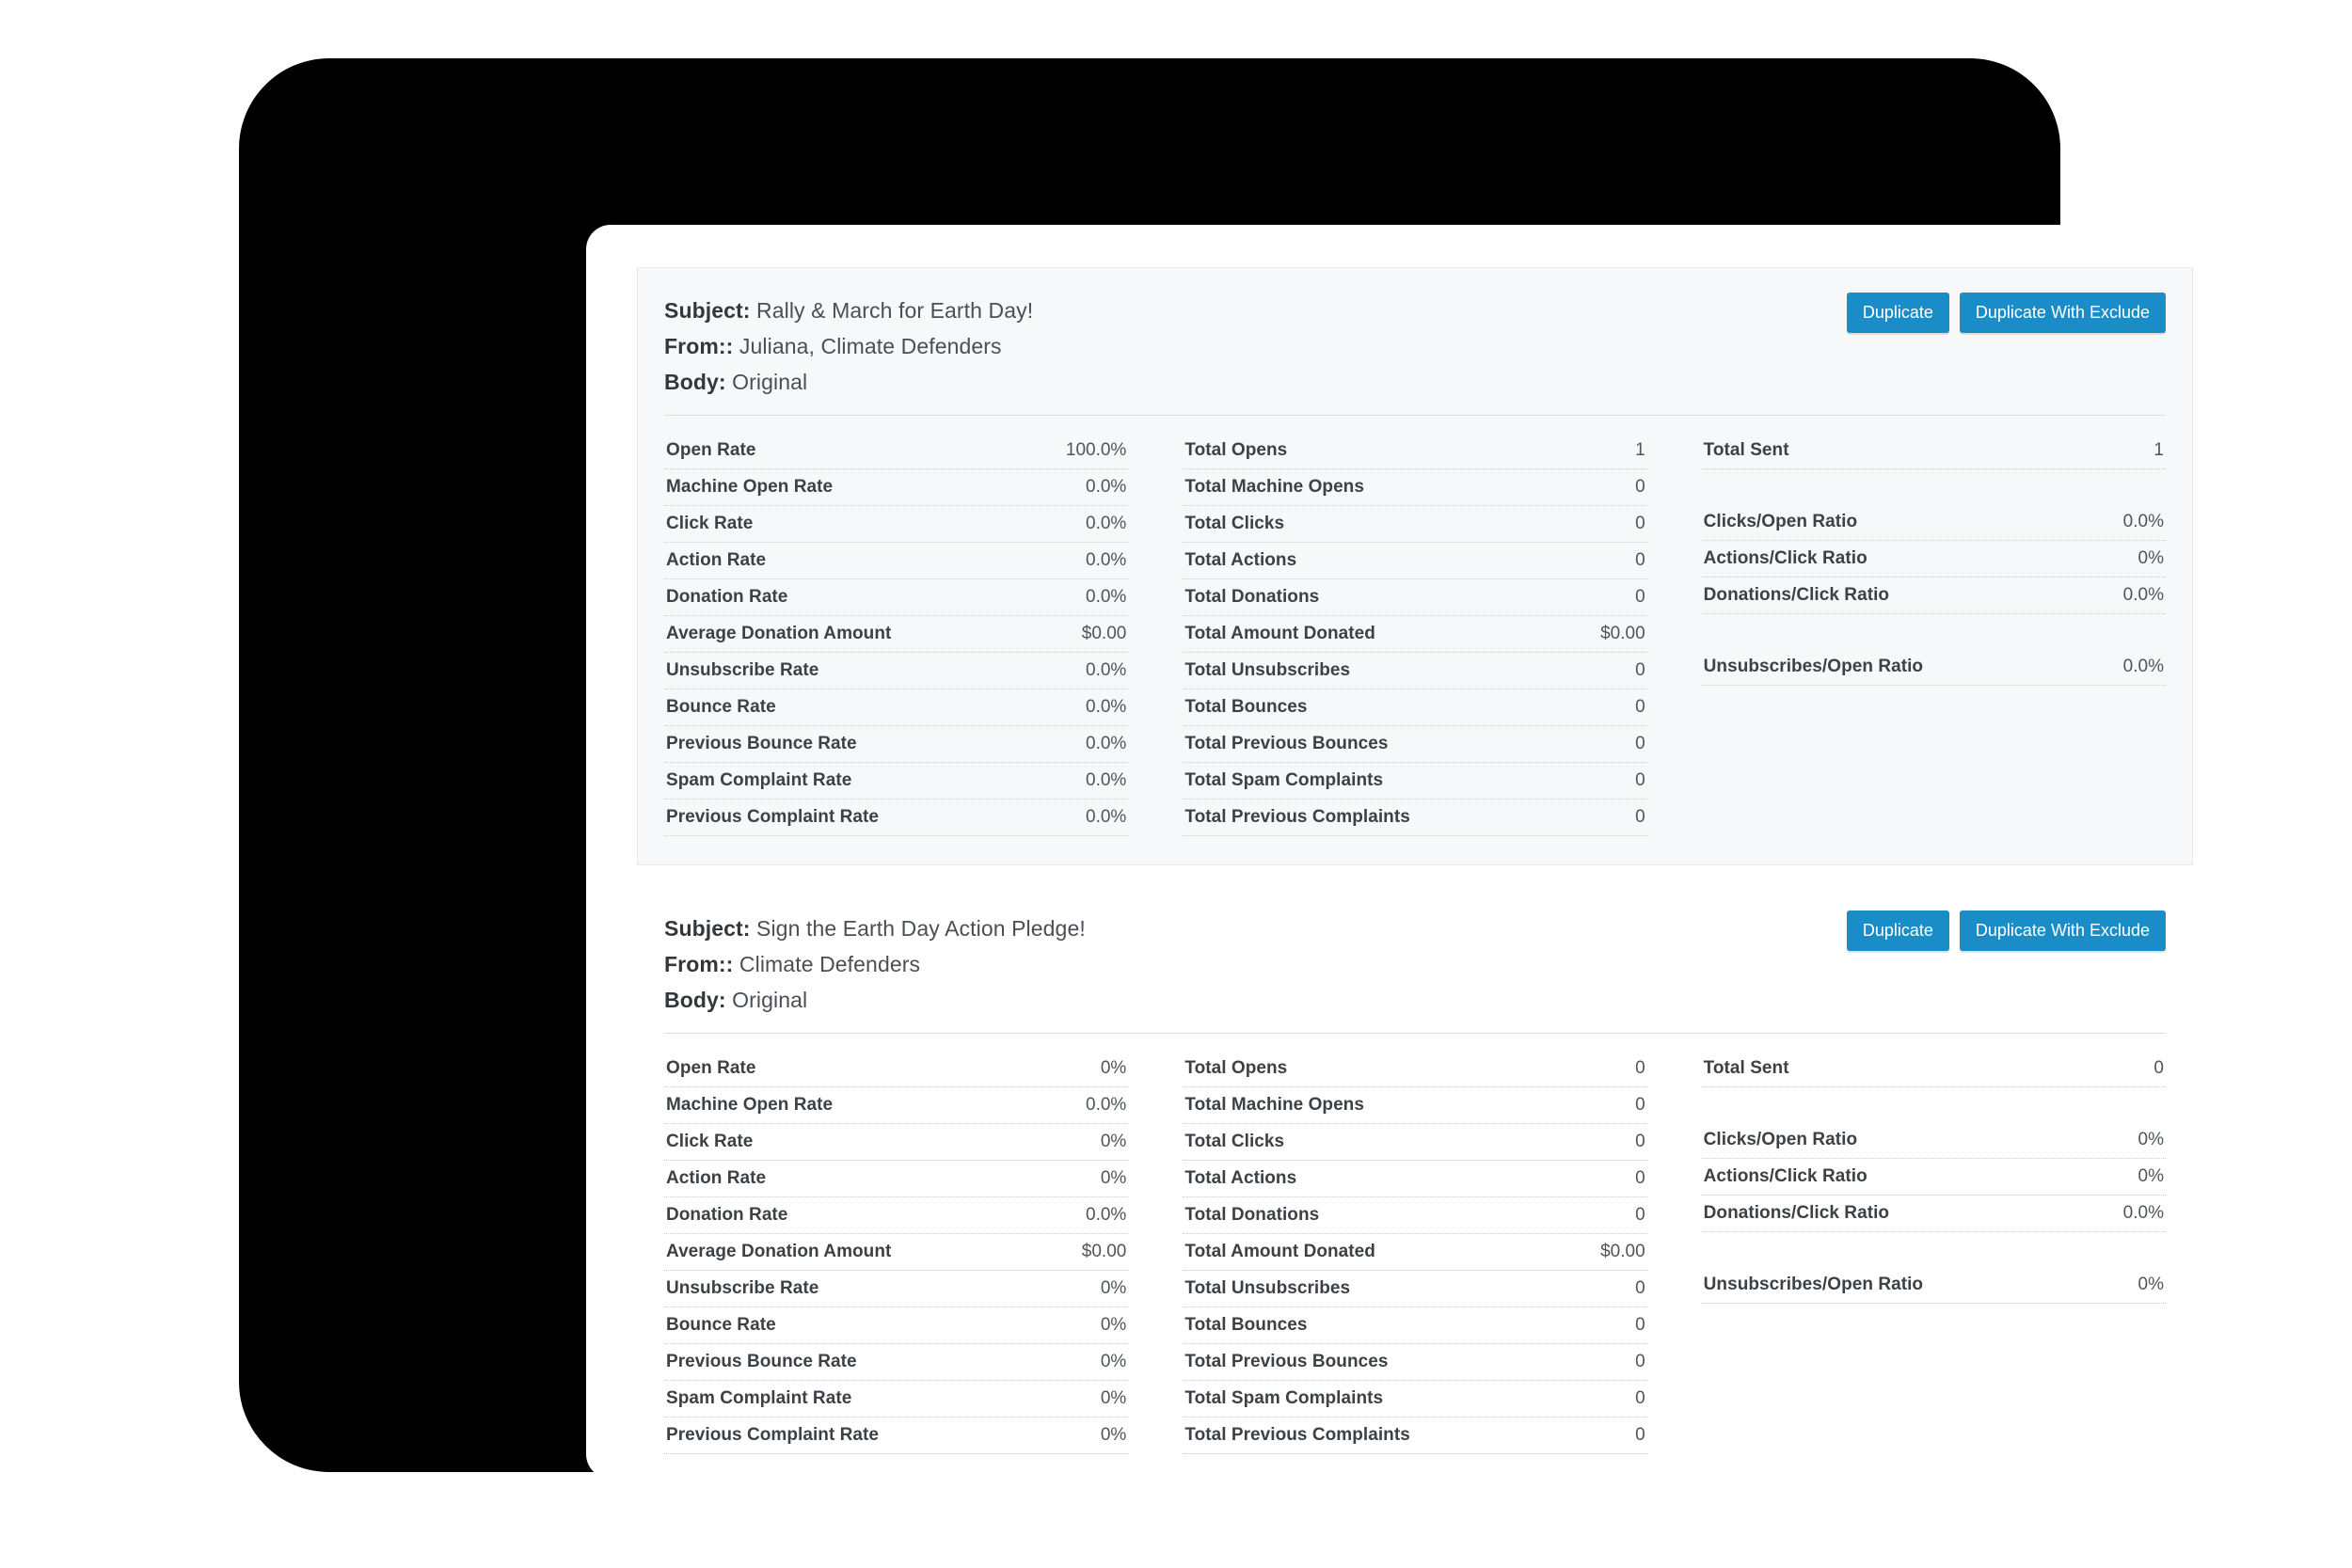 This screenshot has width=2352, height=1568. What do you see at coordinates (1267, 1288) in the screenshot?
I see `stat-label: Total Unsubscribes` at bounding box center [1267, 1288].